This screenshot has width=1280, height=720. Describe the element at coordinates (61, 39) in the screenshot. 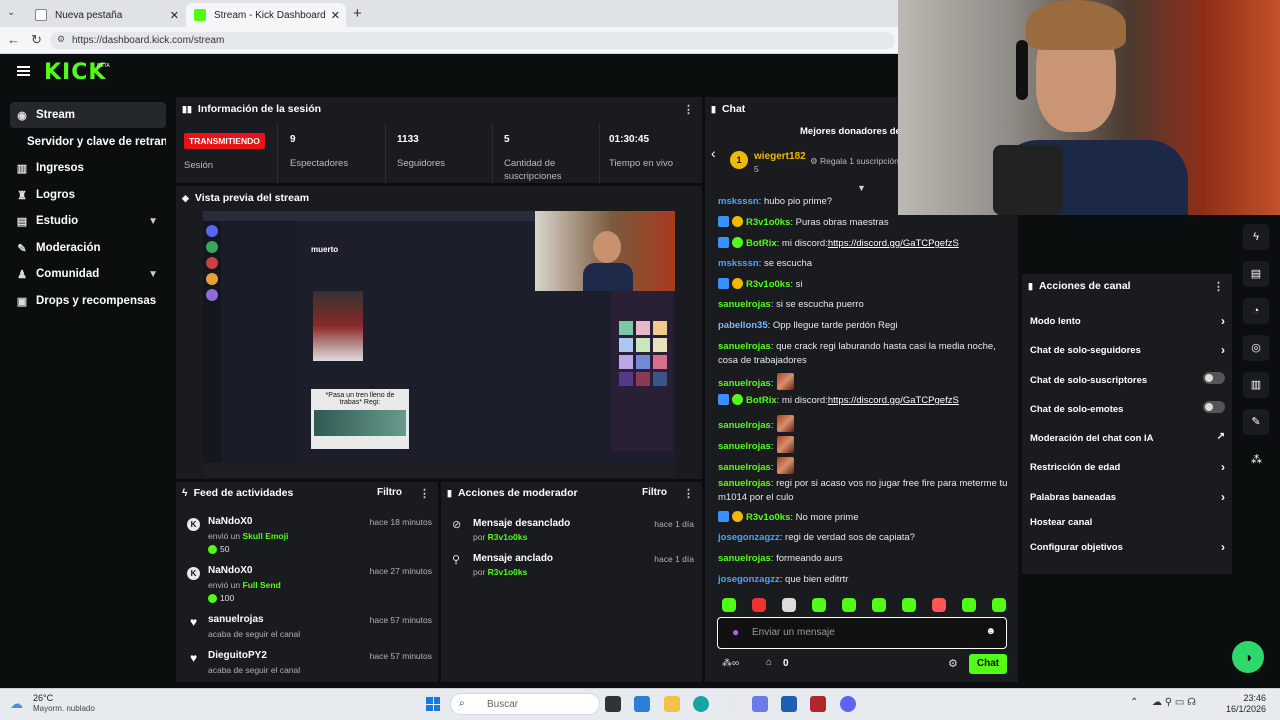

I see `site-info-icon: ⚙` at that location.